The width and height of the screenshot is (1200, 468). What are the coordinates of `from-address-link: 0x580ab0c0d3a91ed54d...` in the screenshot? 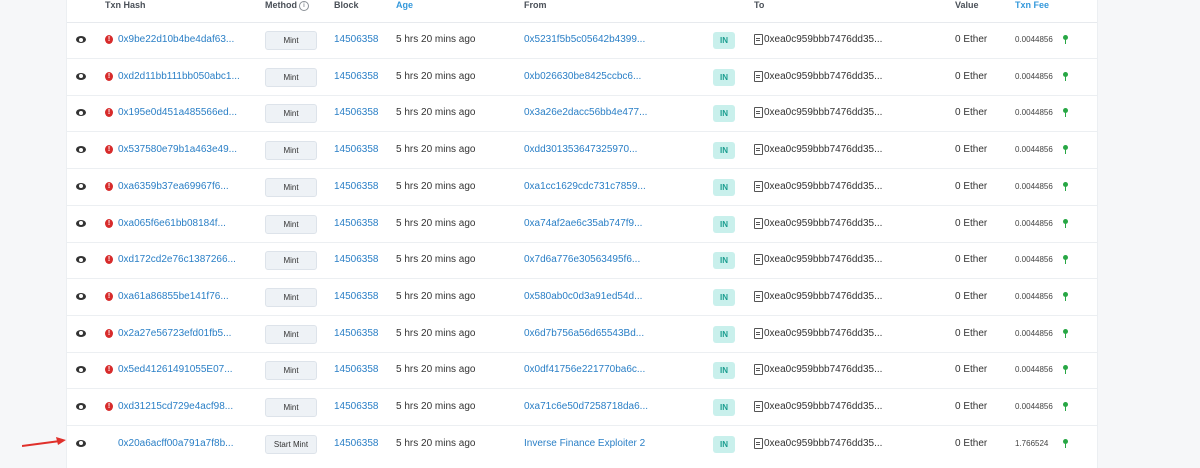 It's located at (599, 297).